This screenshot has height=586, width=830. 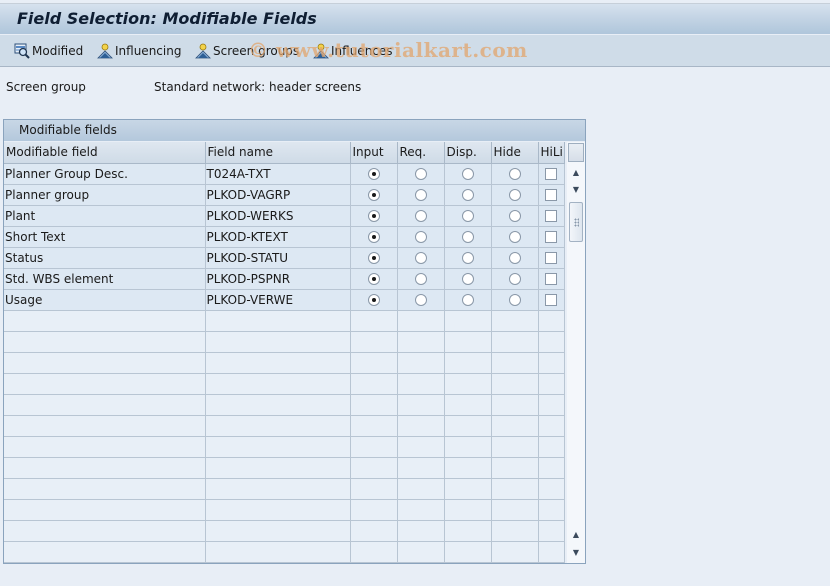 What do you see at coordinates (247, 51) in the screenshot?
I see `screen-groups-button: Screen groups` at bounding box center [247, 51].